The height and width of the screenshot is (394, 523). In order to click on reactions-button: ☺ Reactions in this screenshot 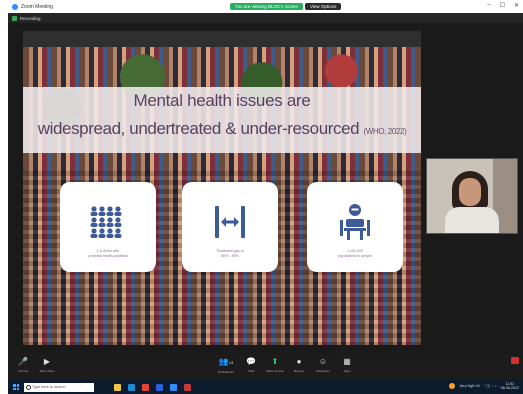, I will do `click(323, 365)`.